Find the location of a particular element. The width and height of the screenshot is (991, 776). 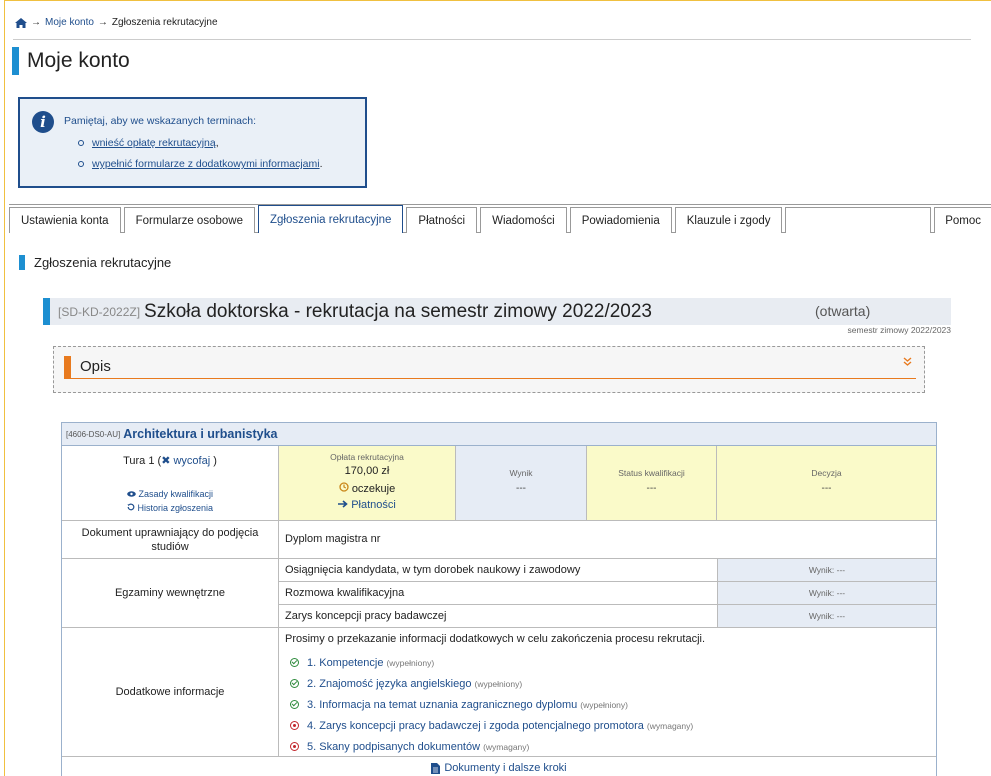

exam-item: Rozmowa kwalifikacyjna Wynik: --- is located at coordinates (607, 593).